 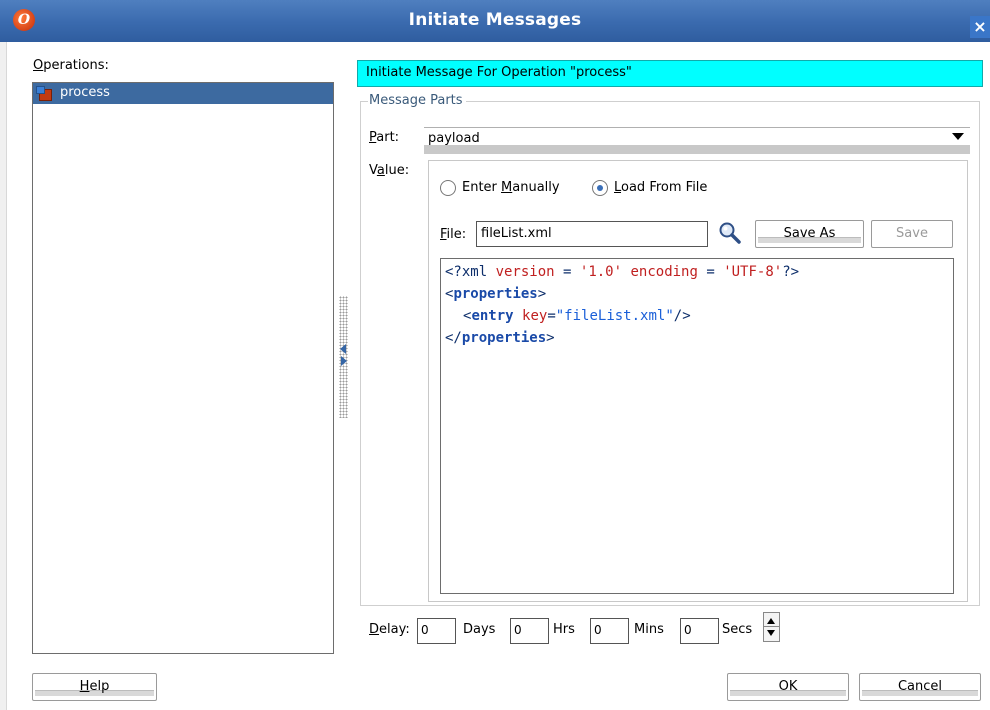 I want to click on xml-line: <properties>, so click(x=496, y=294).